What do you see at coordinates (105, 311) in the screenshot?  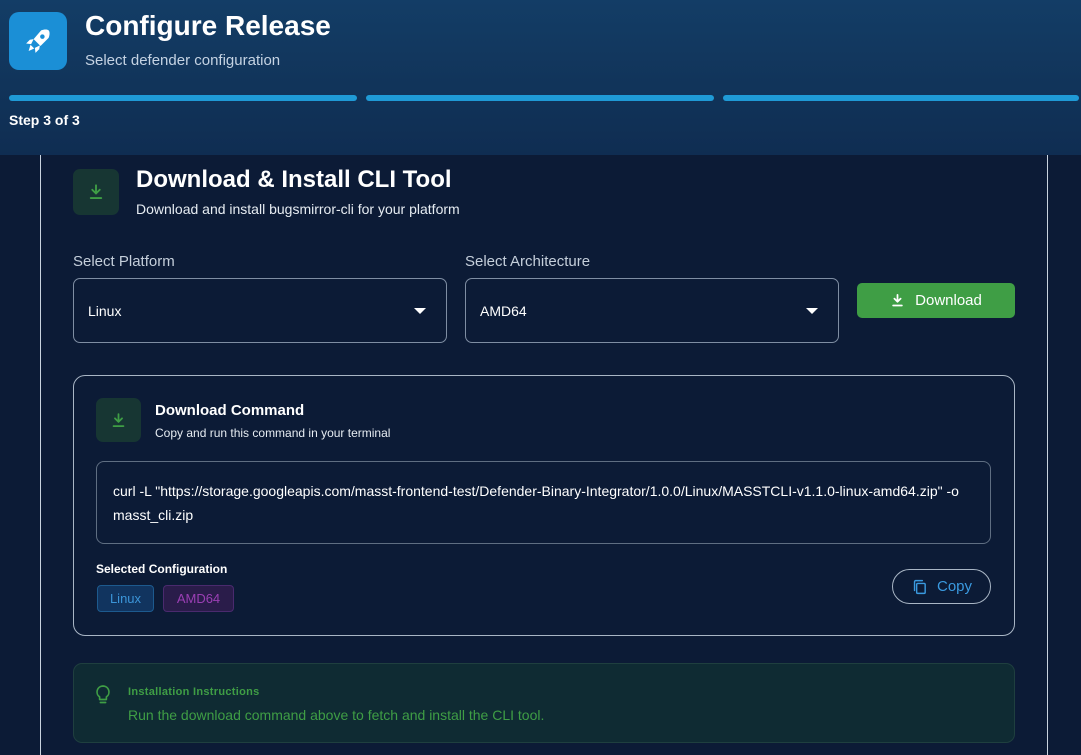 I see `platform-select-value: Linux` at bounding box center [105, 311].